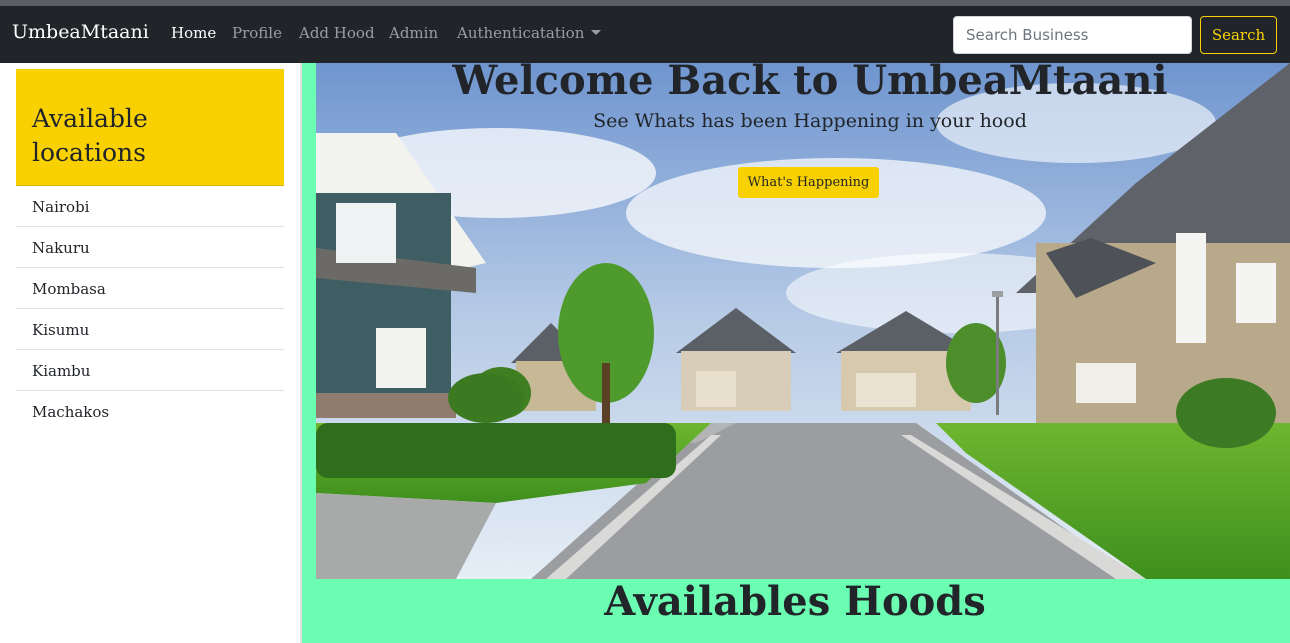 This screenshot has width=1290, height=643. What do you see at coordinates (1238, 35) in the screenshot?
I see `search-button: Search` at bounding box center [1238, 35].